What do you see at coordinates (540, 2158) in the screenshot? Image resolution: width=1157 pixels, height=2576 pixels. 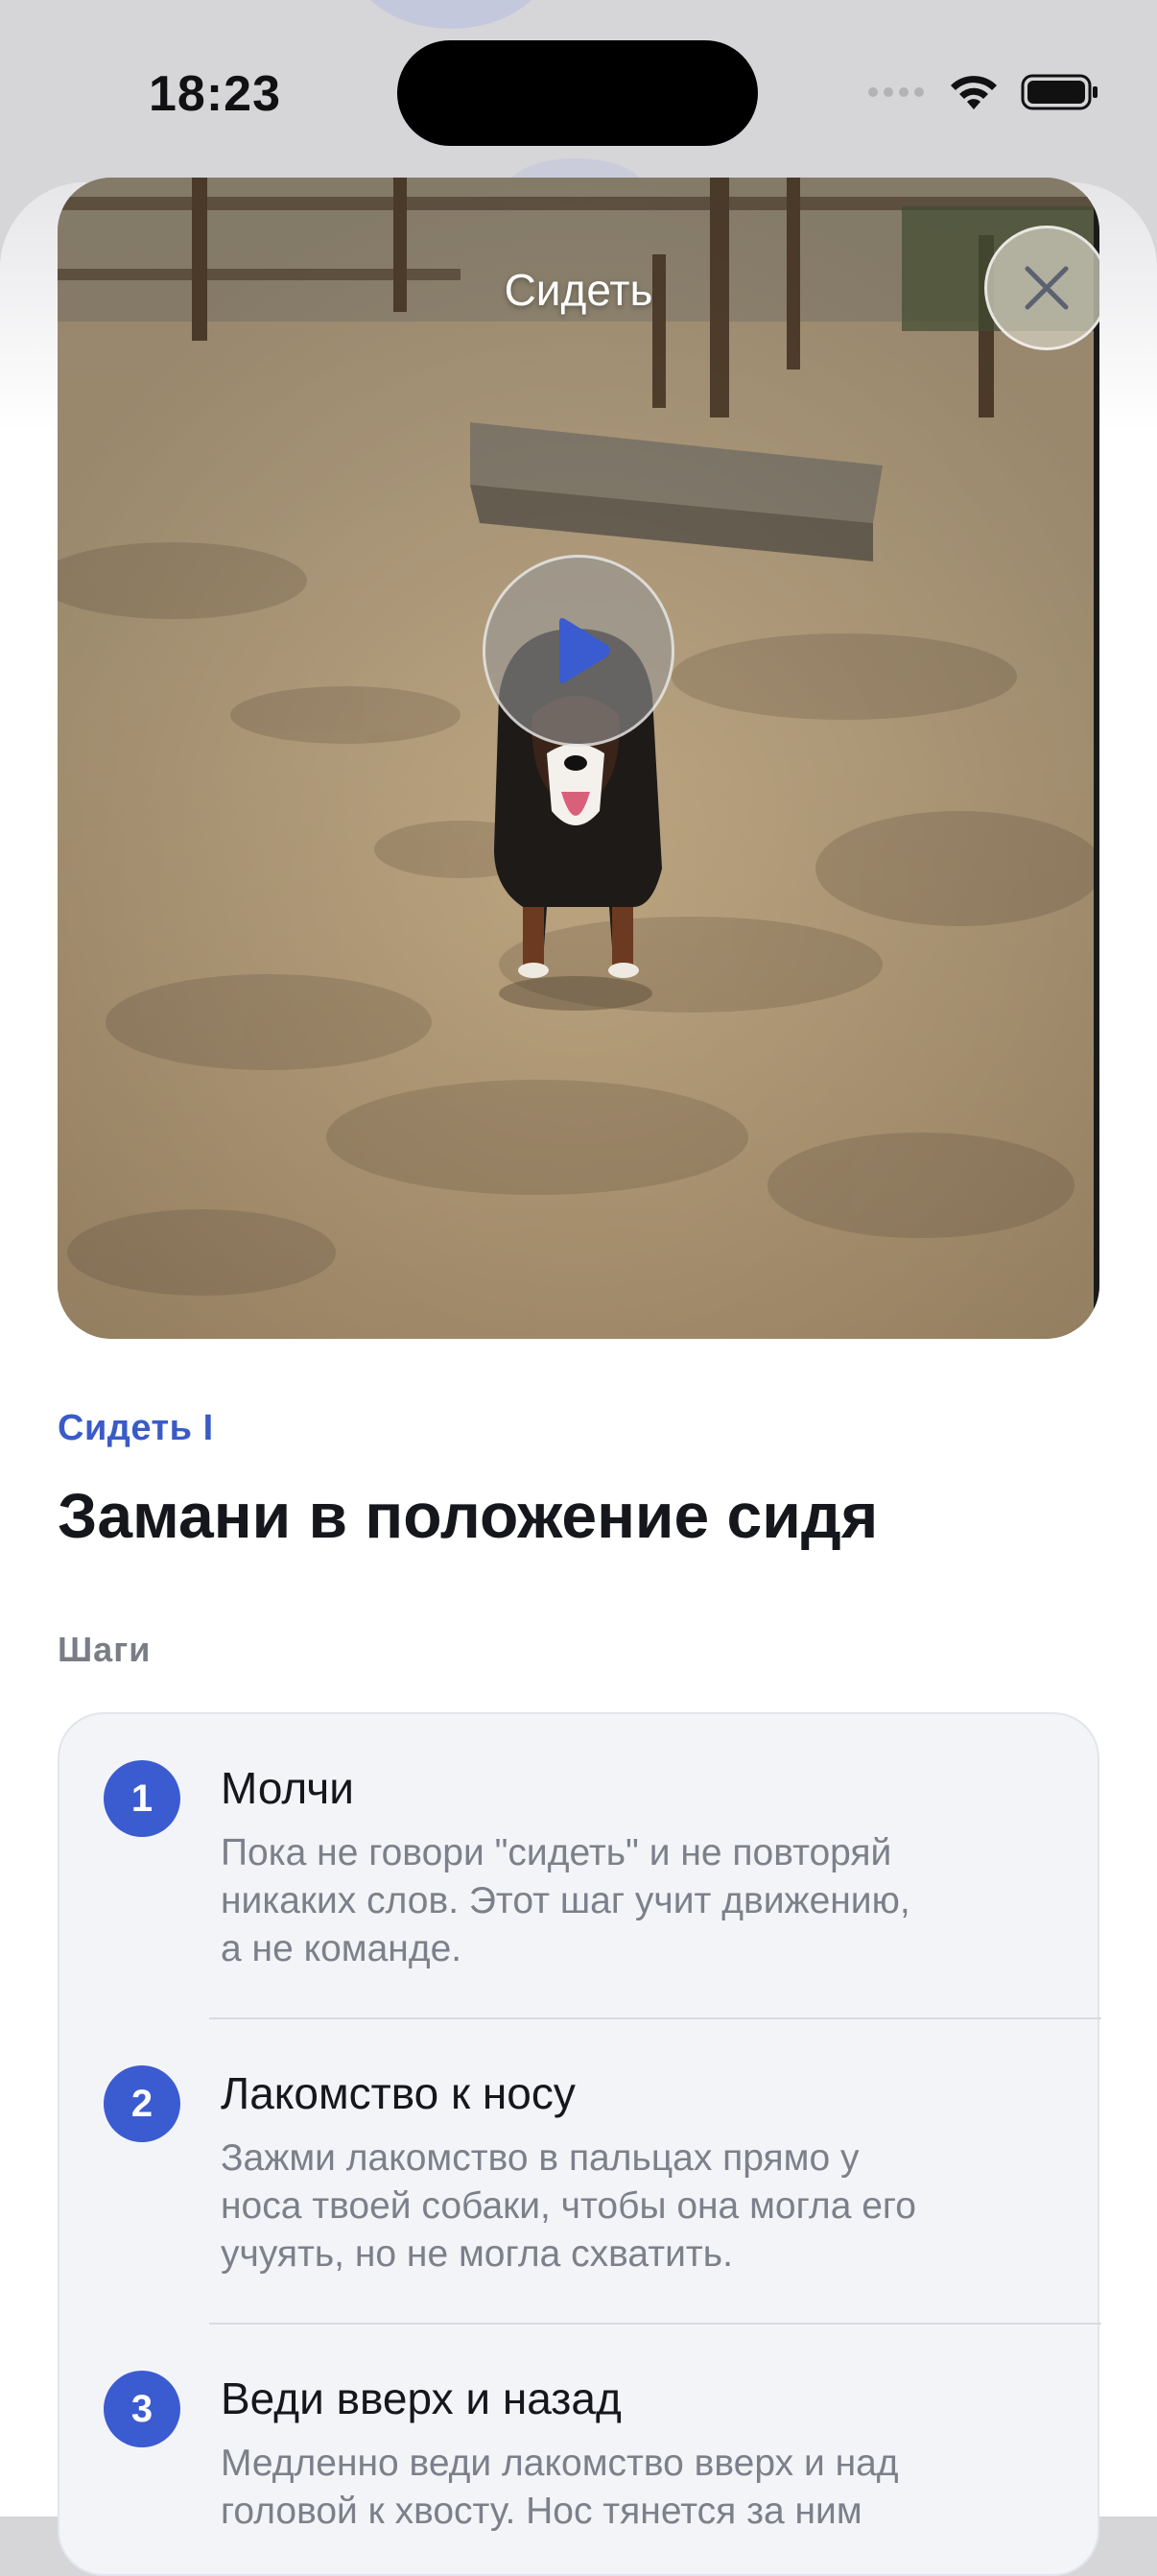 I see `step-description-line: Зажми лакомство в пальцах прямо у` at bounding box center [540, 2158].